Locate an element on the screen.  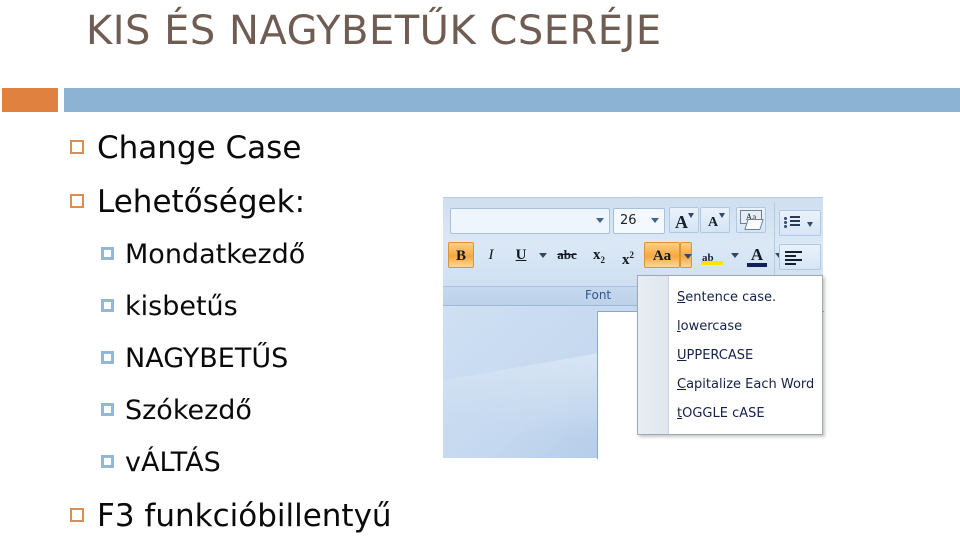
menu-item-label: owercase is located at coordinates (711, 326).